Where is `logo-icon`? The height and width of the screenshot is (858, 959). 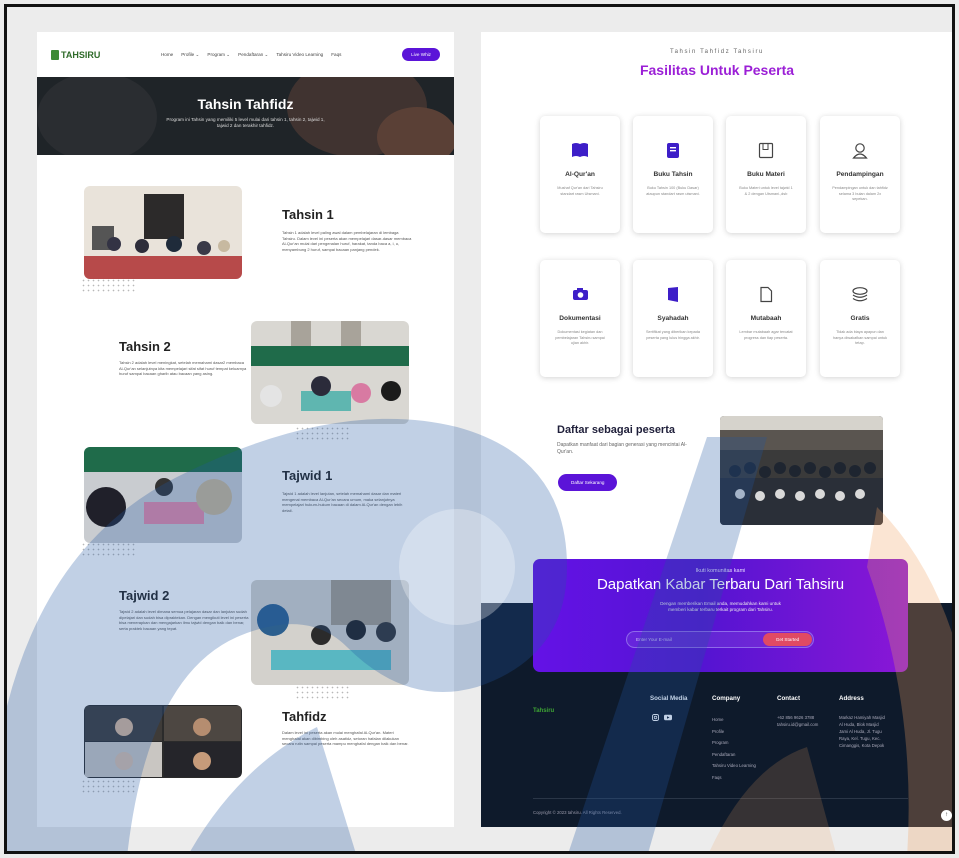
logo-icon is located at coordinates (55, 54).